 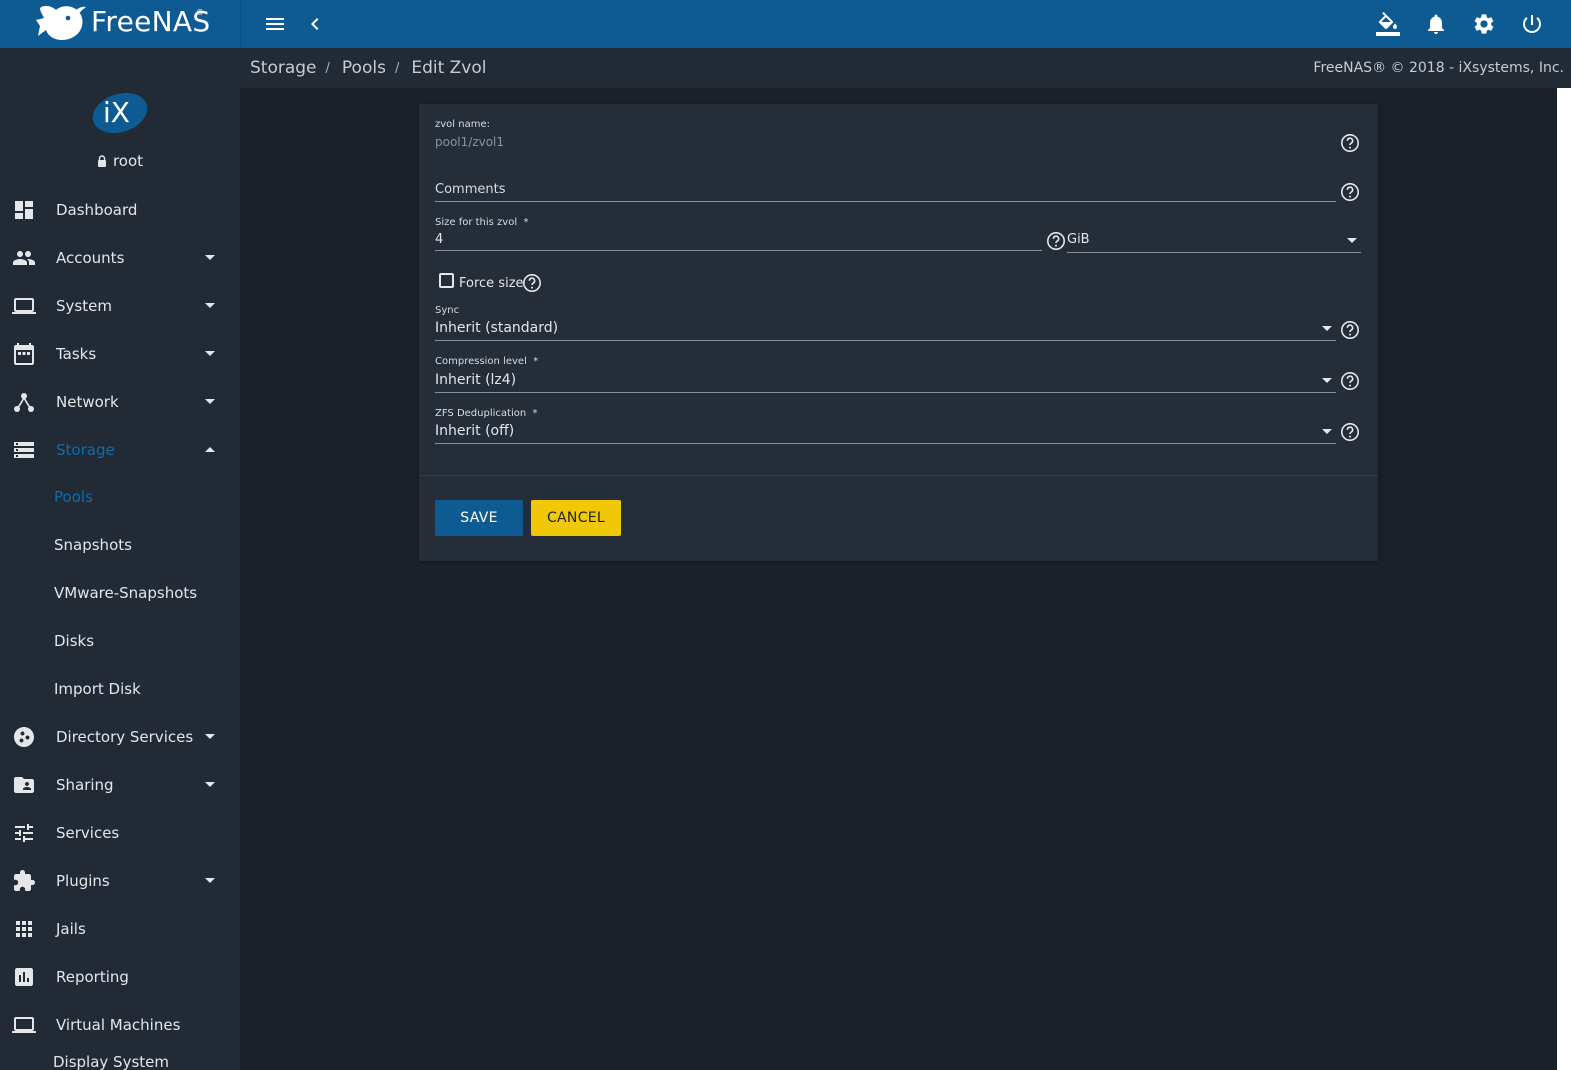 What do you see at coordinates (87, 402) in the screenshot?
I see `sidebar-item-label: Network` at bounding box center [87, 402].